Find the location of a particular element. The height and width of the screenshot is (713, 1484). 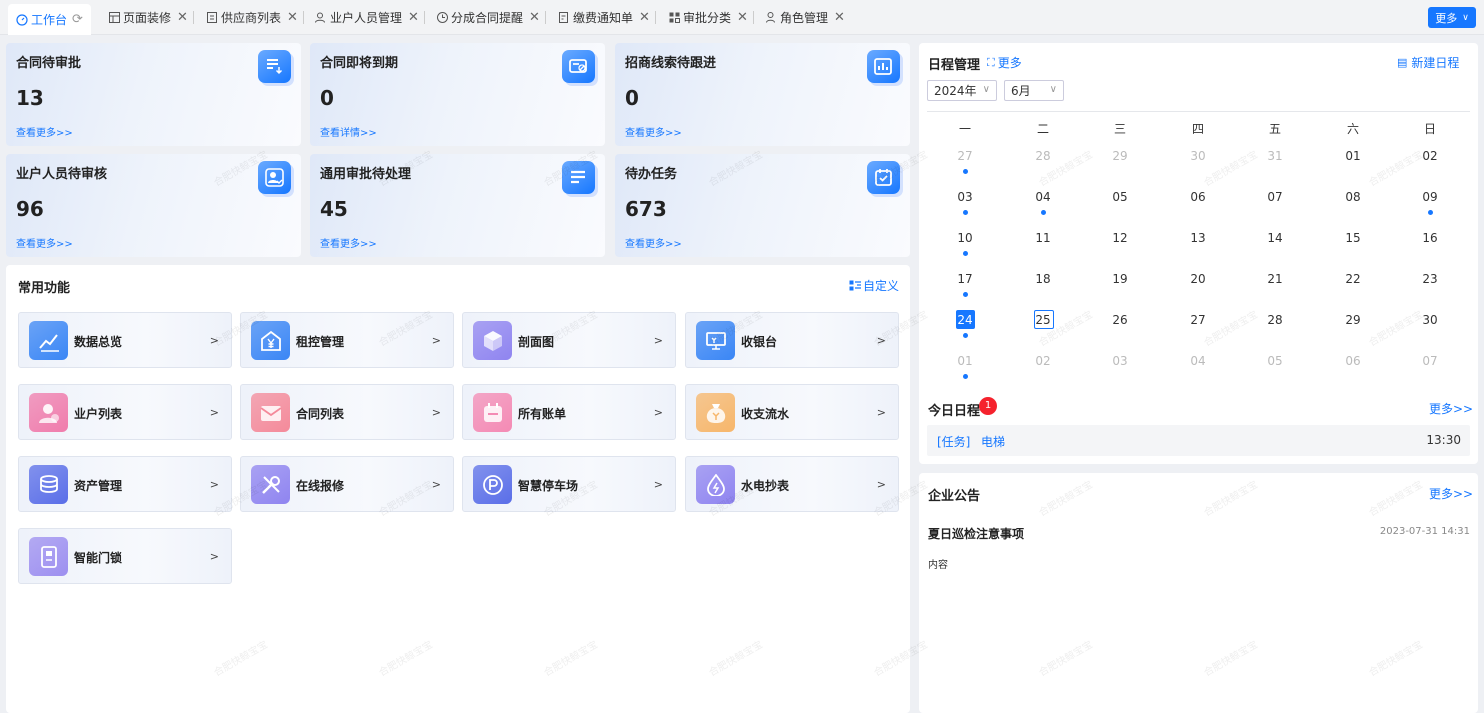

tab-supplier-list: 供应商列表 ✕ is located at coordinates (255, 17).